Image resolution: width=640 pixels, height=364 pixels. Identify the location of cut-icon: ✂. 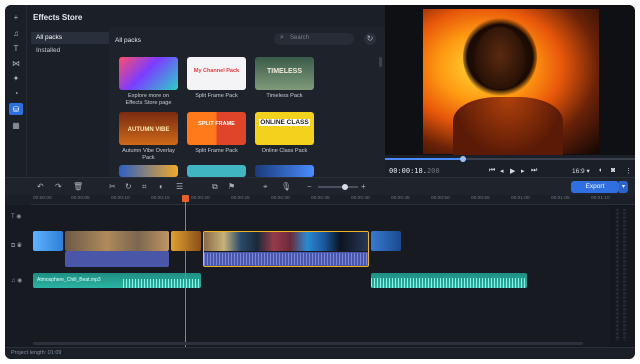
(112, 186).